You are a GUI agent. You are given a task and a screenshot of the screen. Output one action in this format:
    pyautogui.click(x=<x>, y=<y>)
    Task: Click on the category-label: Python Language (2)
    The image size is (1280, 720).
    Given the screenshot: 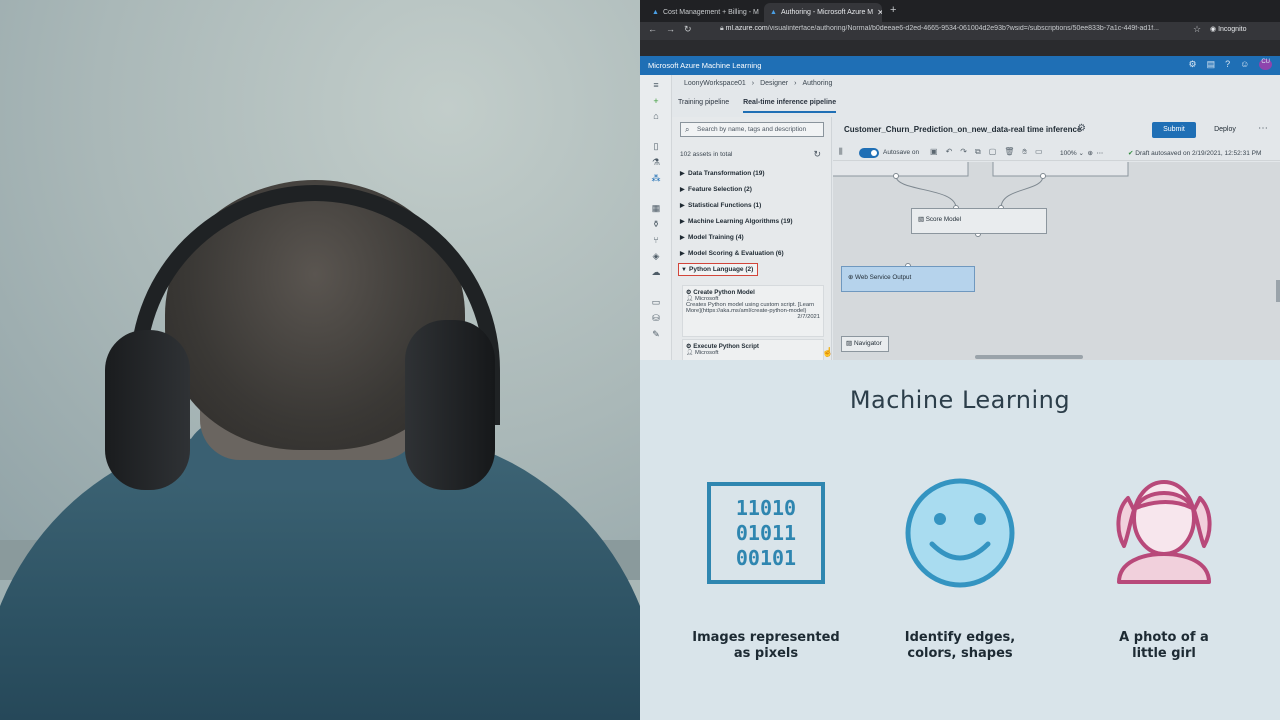 What is the action you would take?
    pyautogui.click(x=721, y=269)
    